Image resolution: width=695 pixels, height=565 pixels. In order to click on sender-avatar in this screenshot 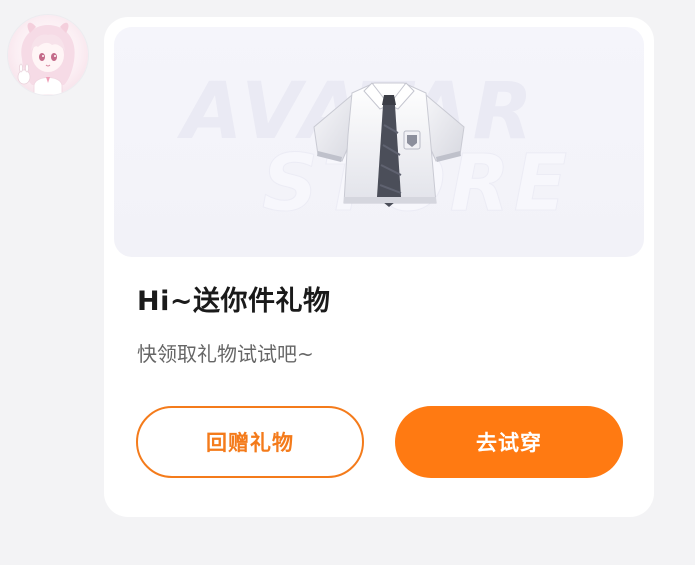, I will do `click(48, 55)`.